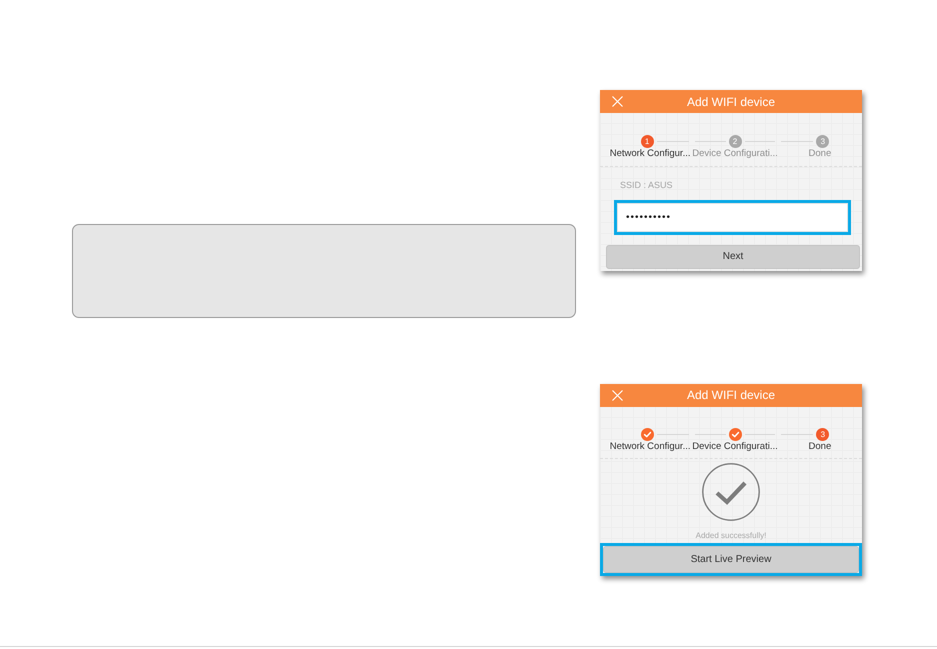 The width and height of the screenshot is (937, 649). I want to click on ssid-label: SSID : ASUS, so click(646, 185).